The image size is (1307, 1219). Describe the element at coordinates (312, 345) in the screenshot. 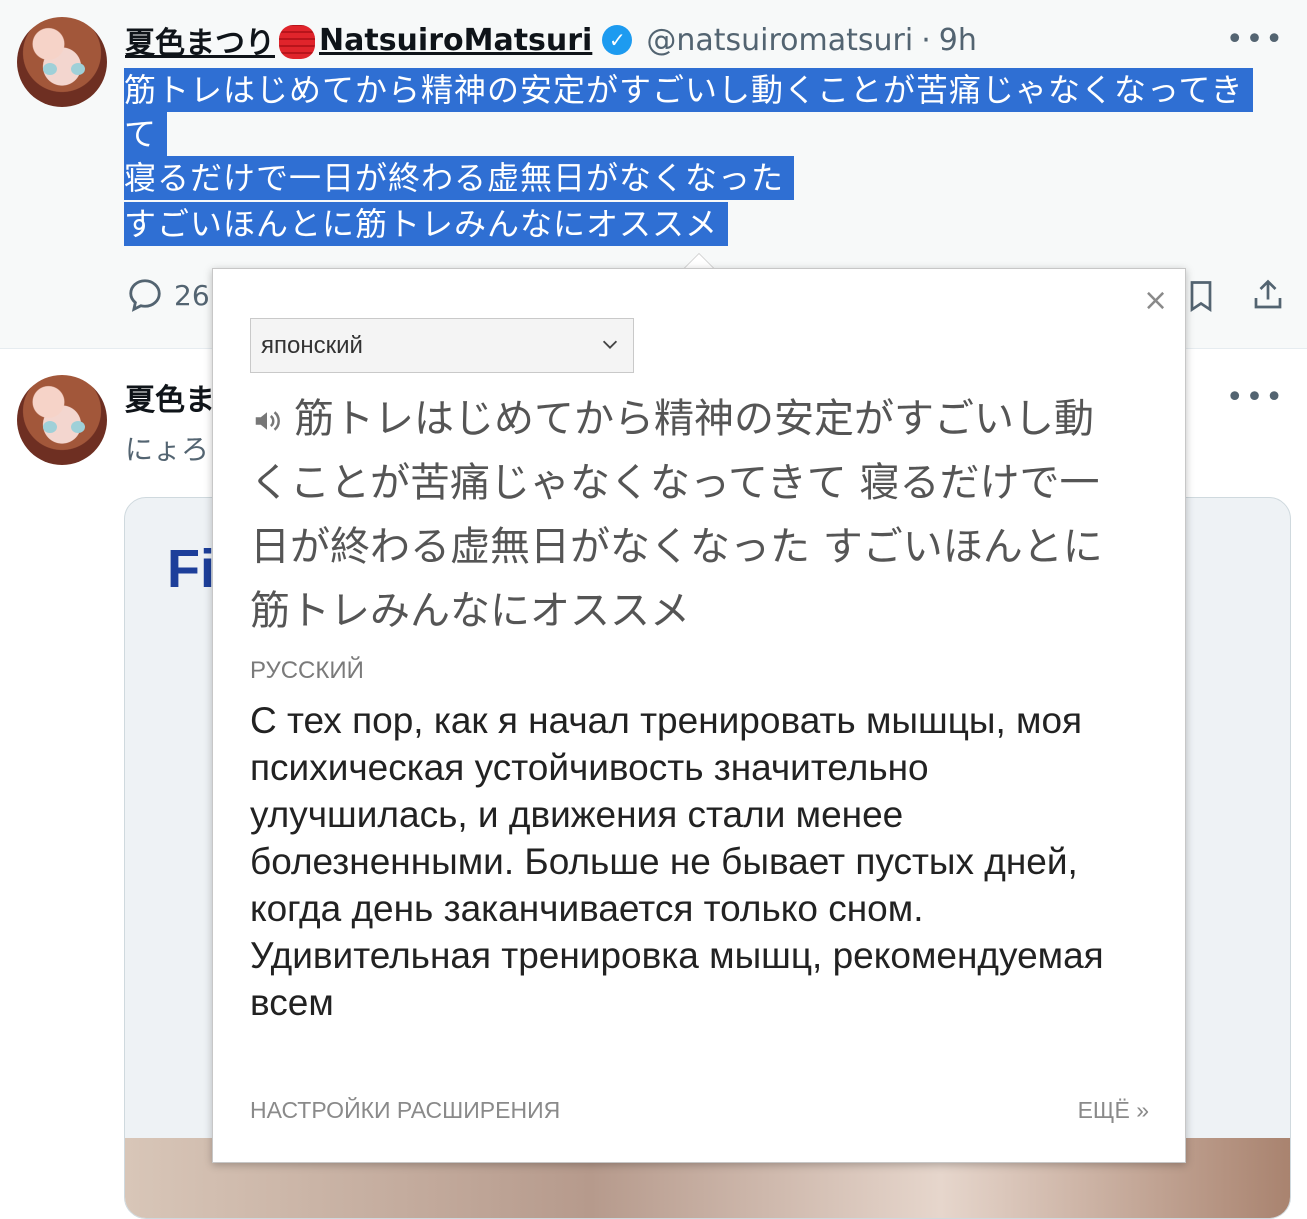

I see `source-language-value: японский` at that location.